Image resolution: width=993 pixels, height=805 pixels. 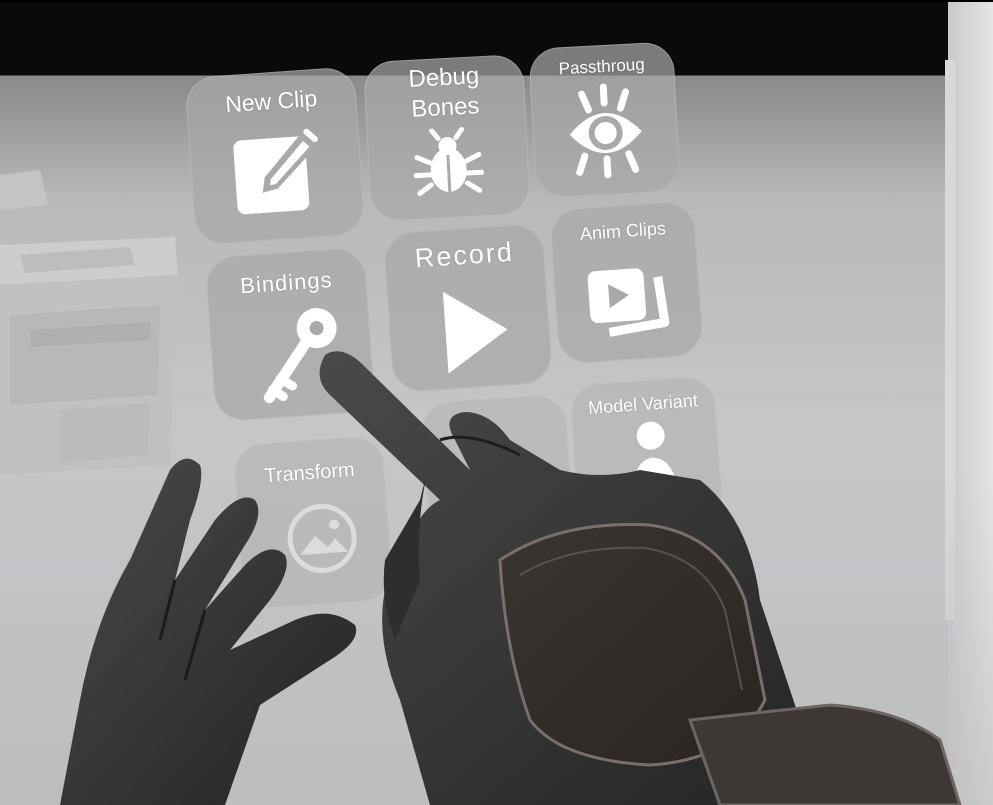 What do you see at coordinates (628, 302) in the screenshot?
I see `video-library-icon` at bounding box center [628, 302].